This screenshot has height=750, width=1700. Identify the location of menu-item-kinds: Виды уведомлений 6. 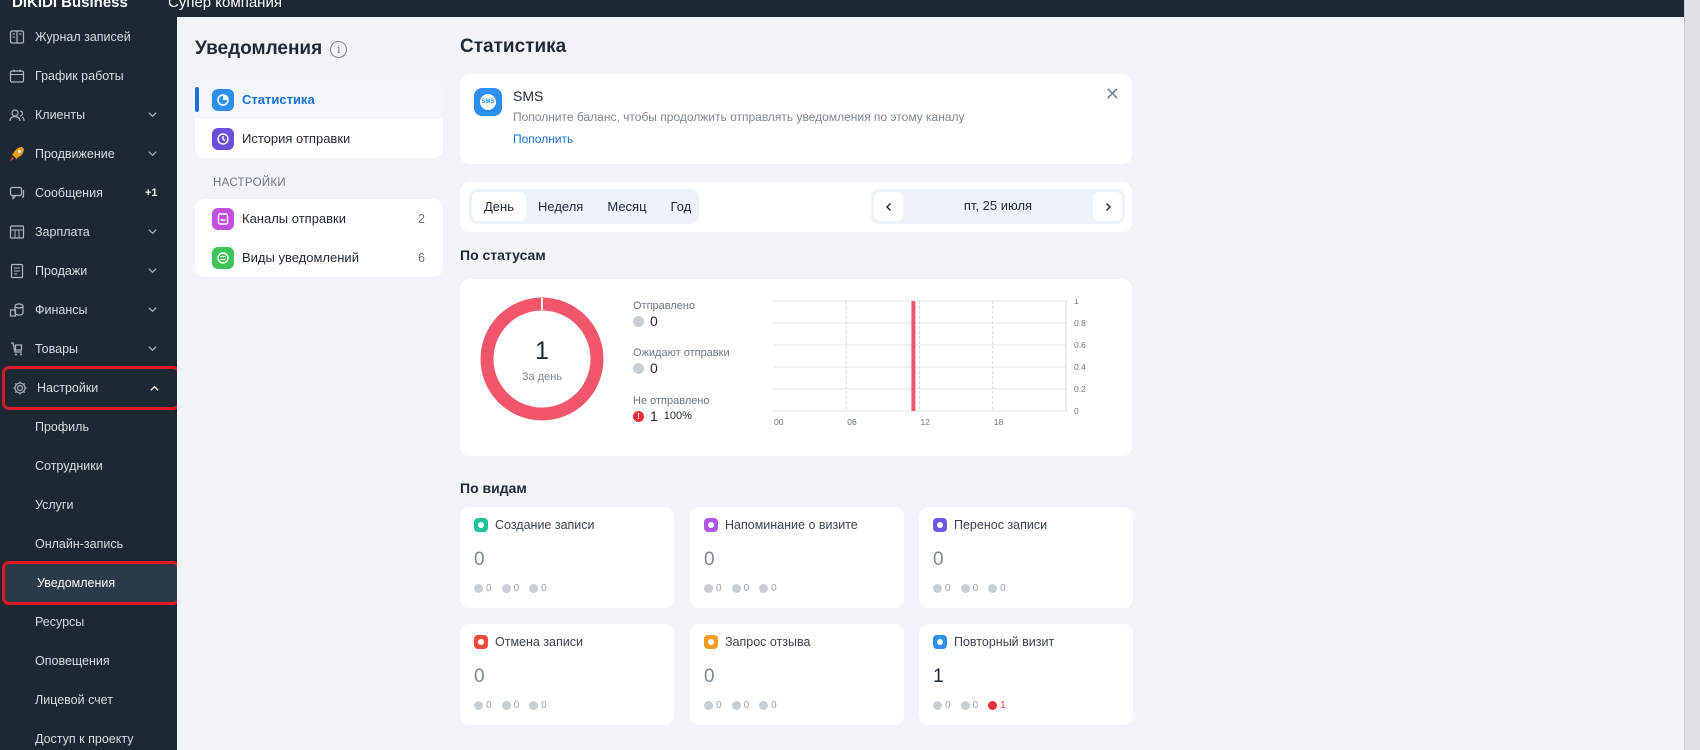
(319, 257).